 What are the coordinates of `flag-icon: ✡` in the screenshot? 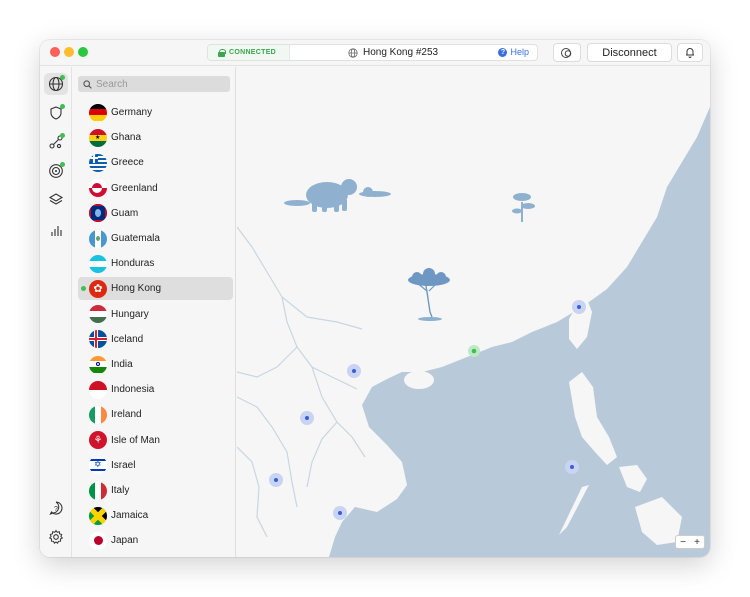 It's located at (98, 465).